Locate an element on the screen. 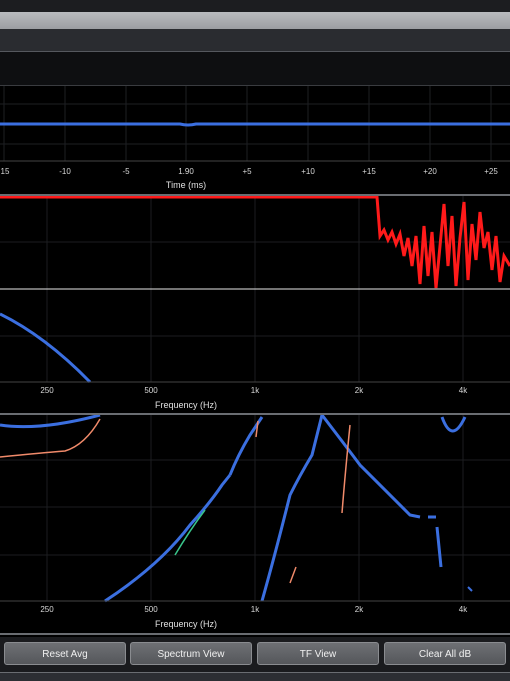 Image resolution: width=510 pixels, height=681 pixels. time-axis-label: Time (ms) is located at coordinates (186, 185).